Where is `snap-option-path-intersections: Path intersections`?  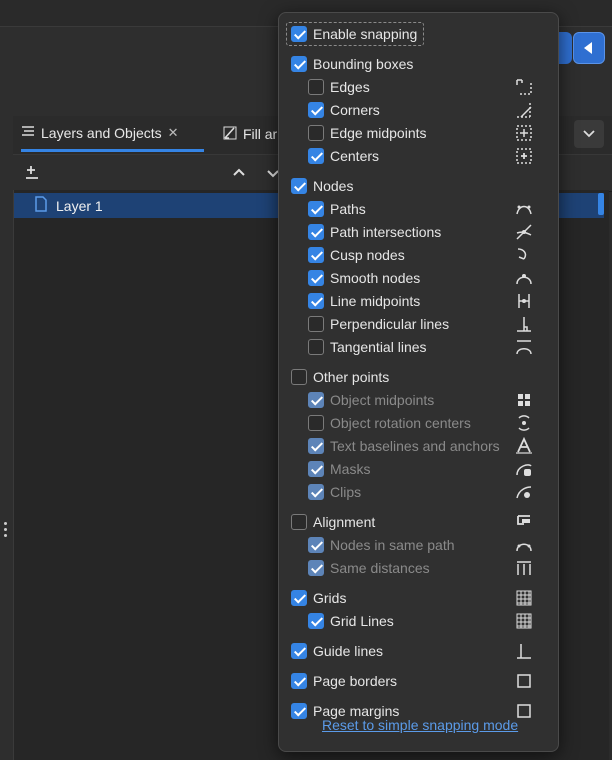 snap-option-path-intersections: Path intersections is located at coordinates (374, 232).